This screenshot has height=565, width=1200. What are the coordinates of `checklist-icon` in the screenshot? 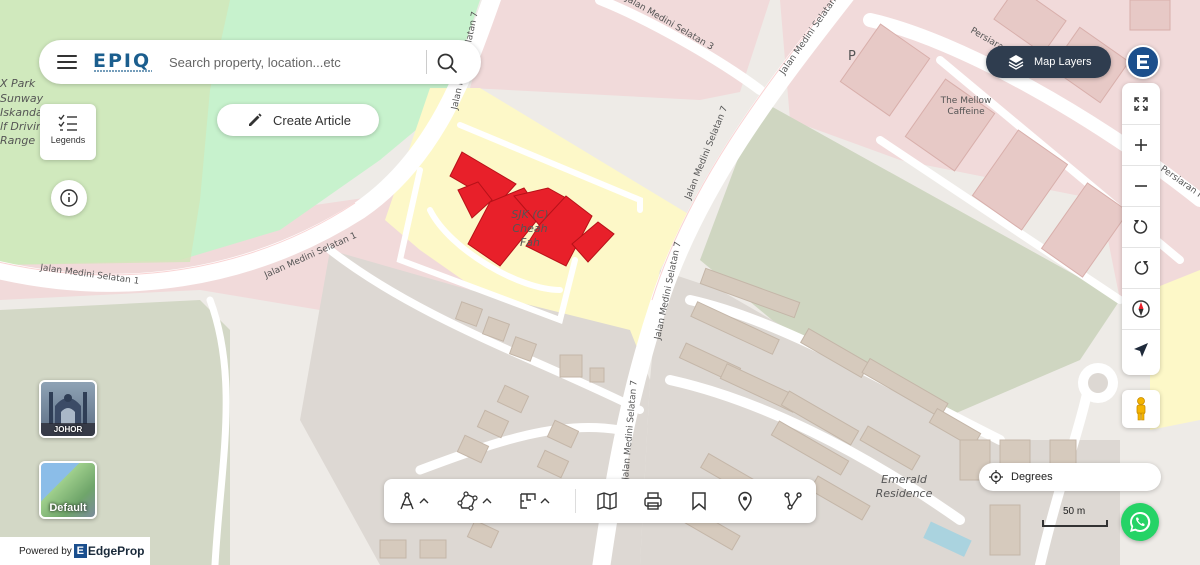 It's located at (67, 122).